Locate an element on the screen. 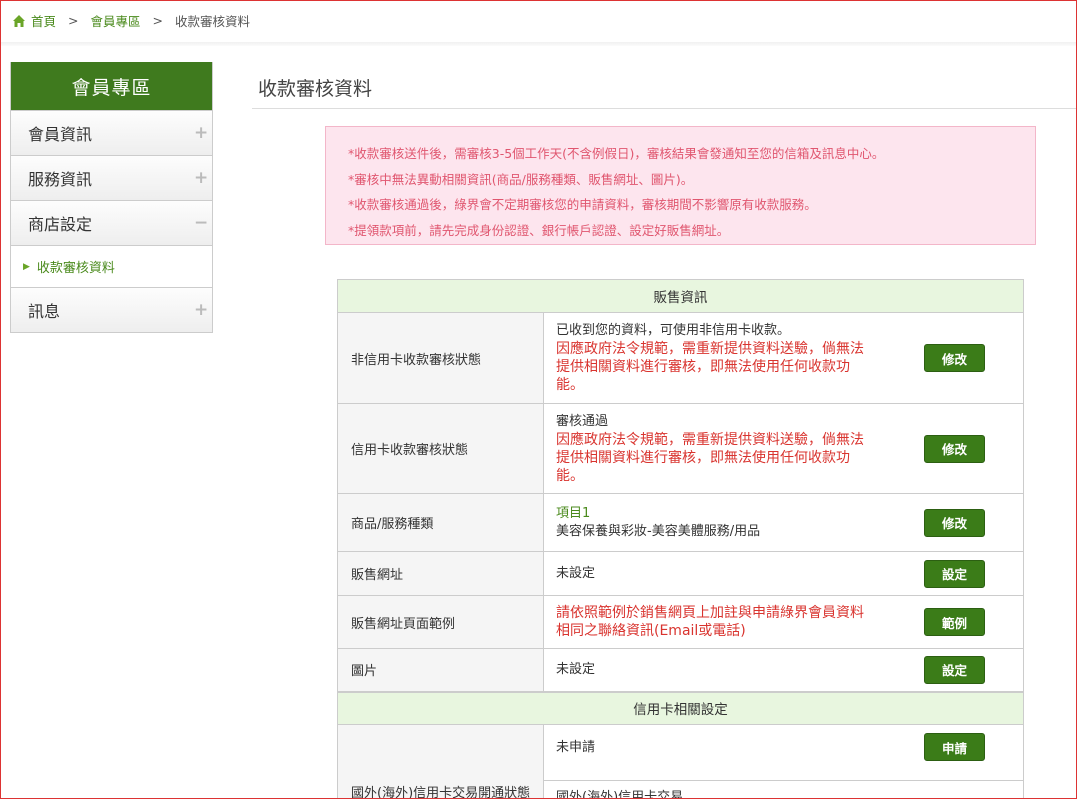  sidebar-subitem-payment-review: ▶ 收款審核資料 is located at coordinates (111, 266).